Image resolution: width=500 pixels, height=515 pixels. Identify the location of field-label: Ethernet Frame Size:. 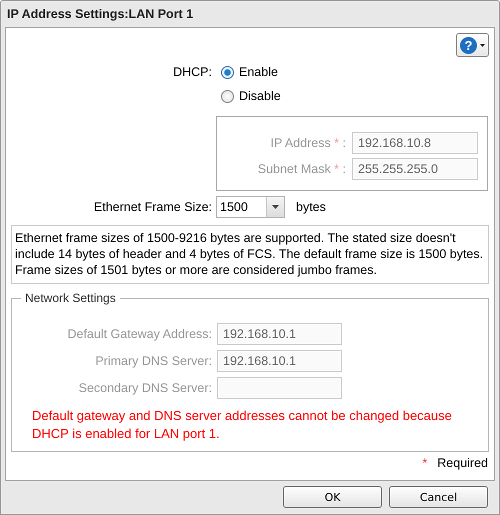
(152, 207).